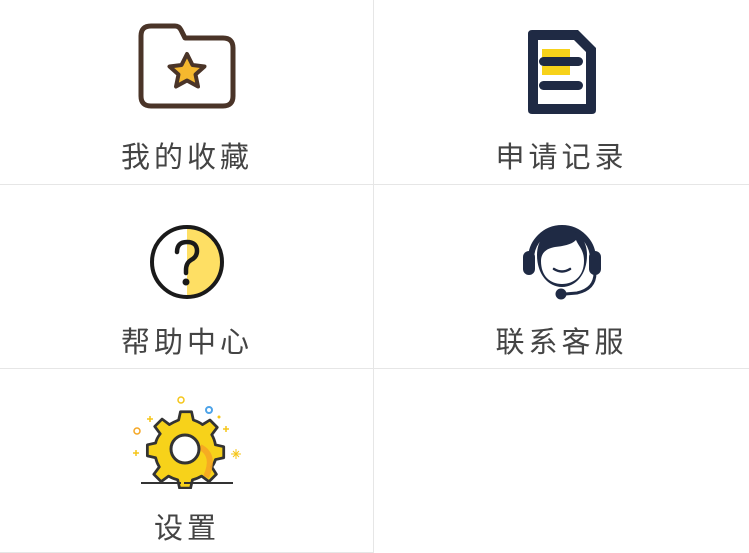 The height and width of the screenshot is (553, 749). What do you see at coordinates (561, 72) in the screenshot?
I see `document-record-icon` at bounding box center [561, 72].